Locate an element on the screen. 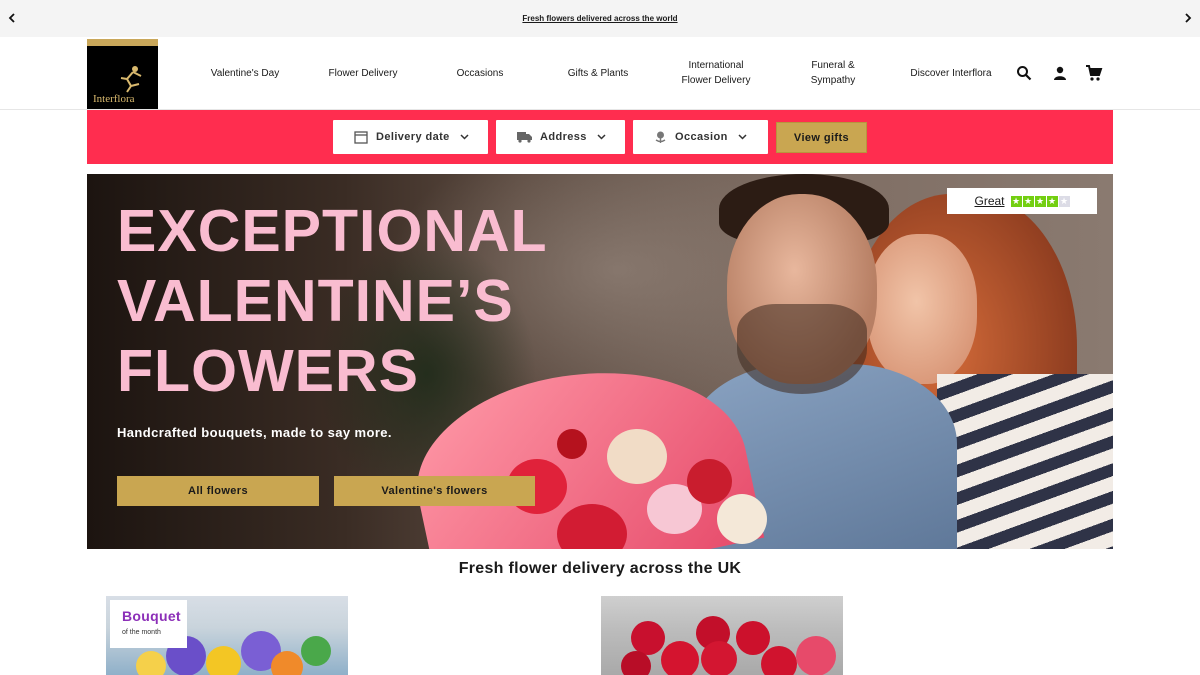  section-title: Fresh flower delivery across the UK is located at coordinates (600, 568).